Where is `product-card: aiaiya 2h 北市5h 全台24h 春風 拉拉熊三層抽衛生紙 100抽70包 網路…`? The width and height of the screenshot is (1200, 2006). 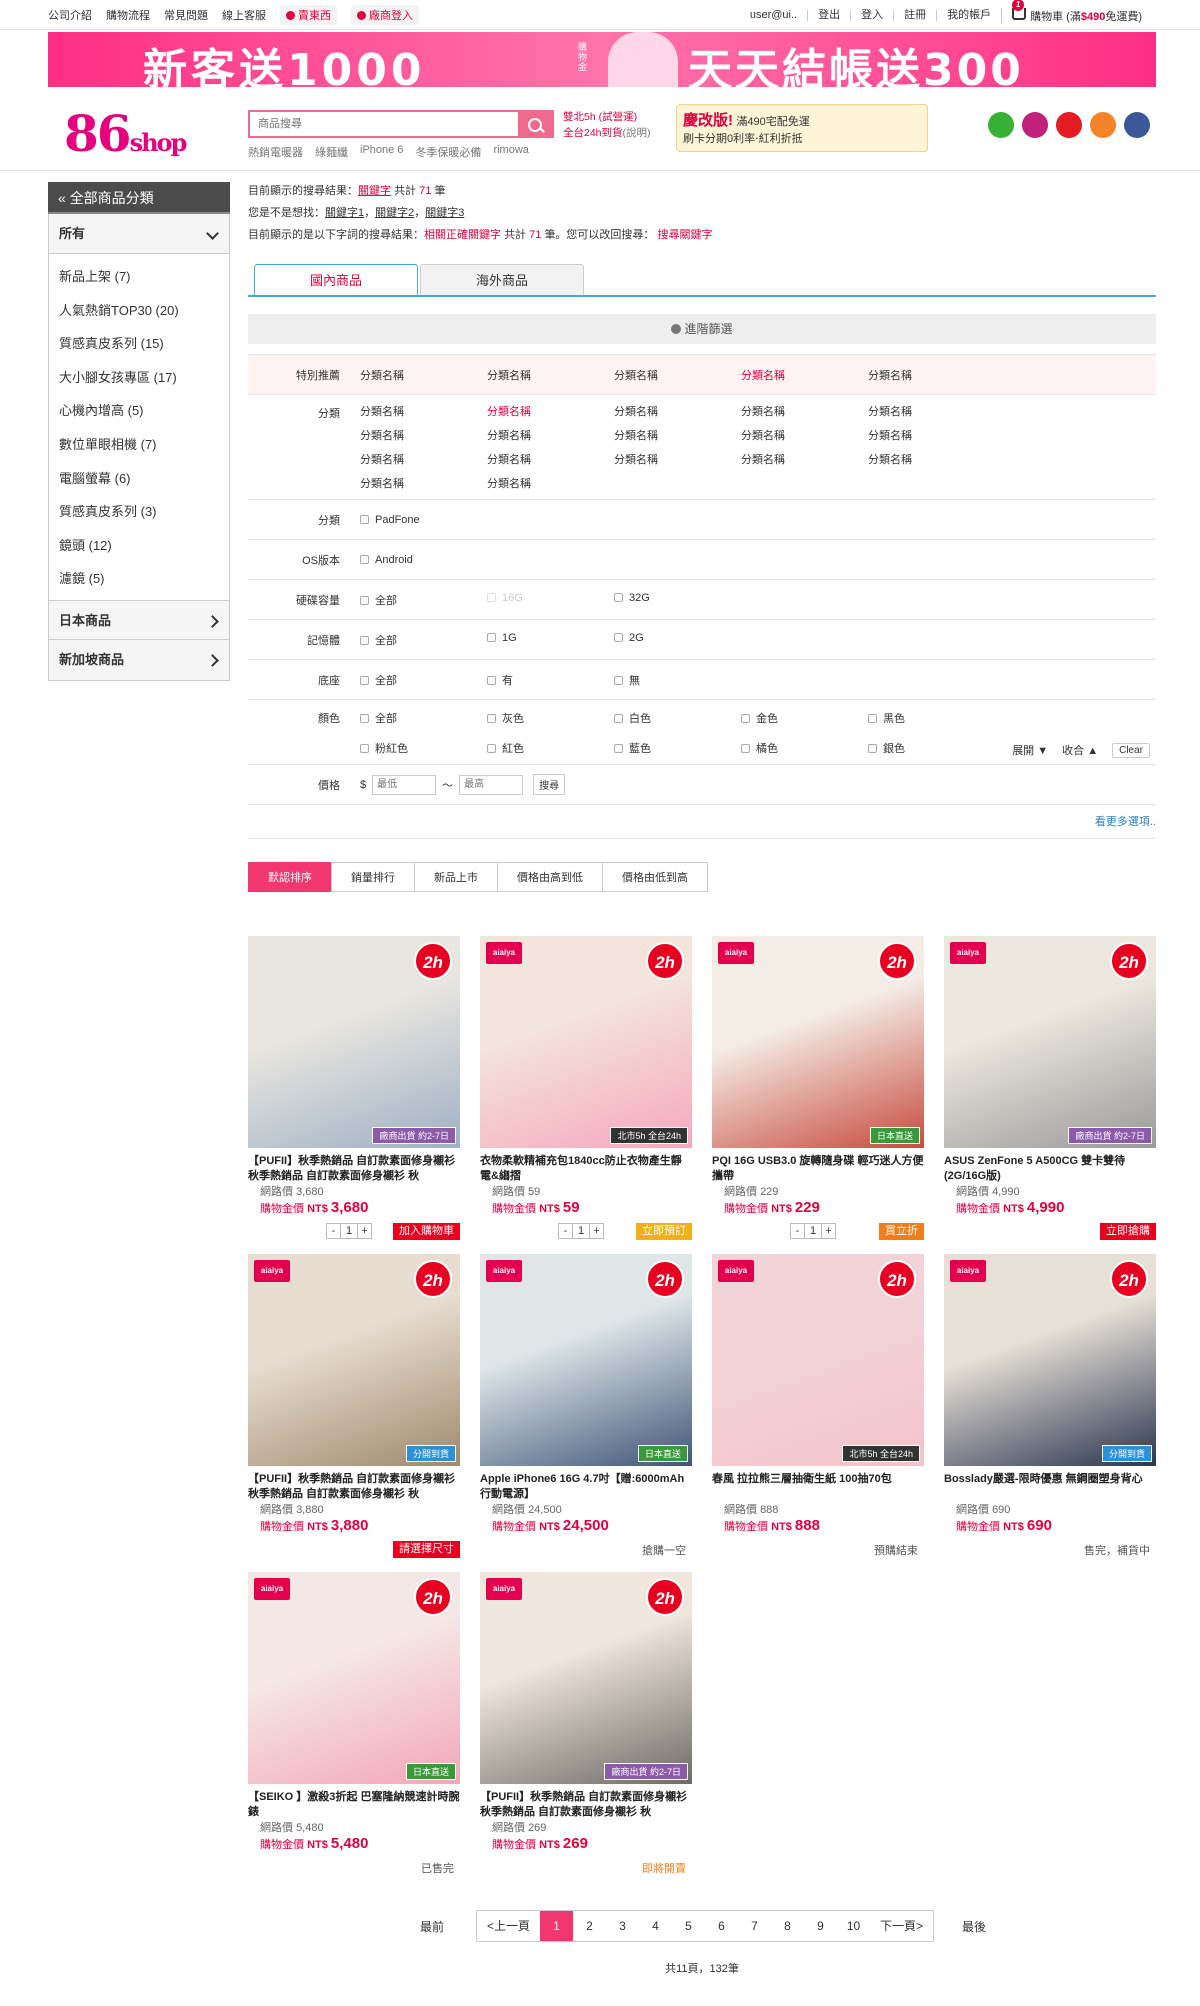 product-card: aiaiya 2h 北市5h 全台24h 春風 拉拉熊三層抽衛生紙 100抽70包 網路… is located at coordinates (818, 1406).